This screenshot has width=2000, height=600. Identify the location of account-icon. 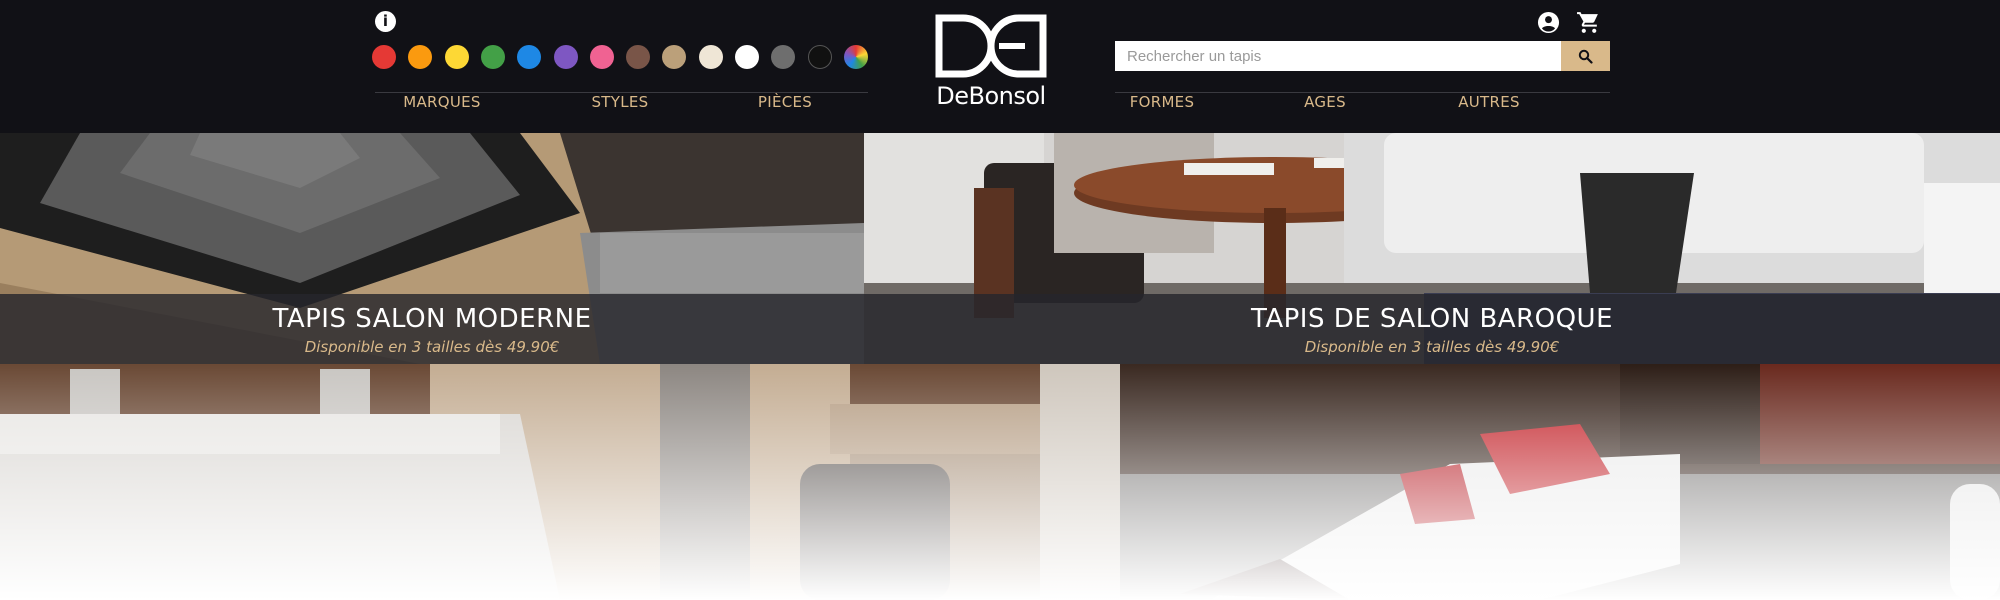
(1548, 22).